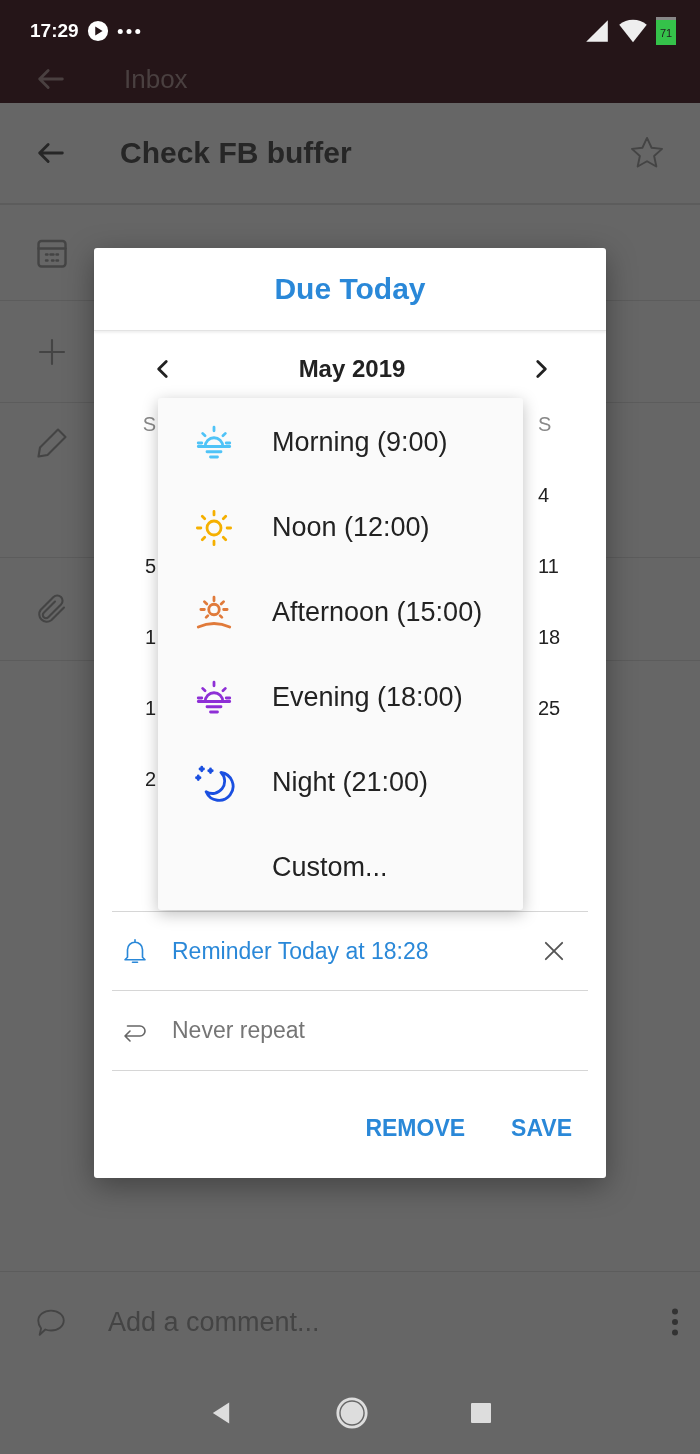 The height and width of the screenshot is (1454, 700). Describe the element at coordinates (345, 951) in the screenshot. I see `reminder-label: Reminder Today at 18:28` at that location.